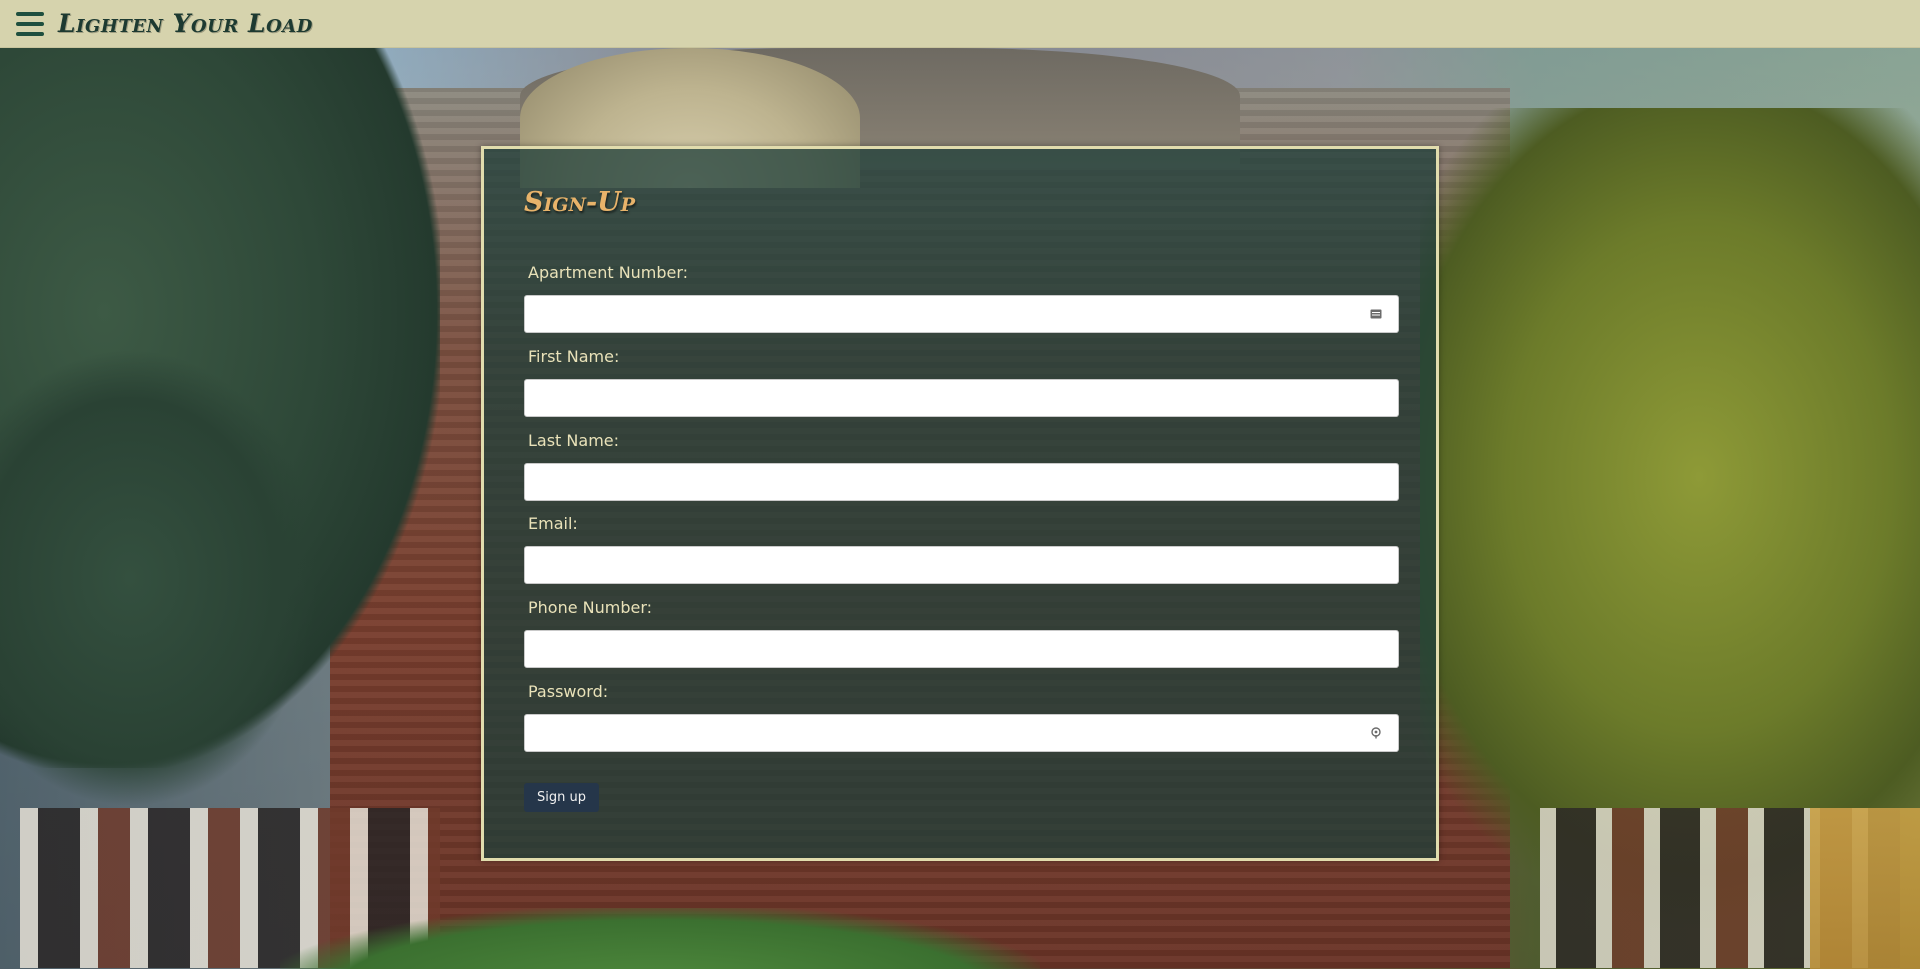  Describe the element at coordinates (553, 523) in the screenshot. I see `email-label: Email:` at that location.